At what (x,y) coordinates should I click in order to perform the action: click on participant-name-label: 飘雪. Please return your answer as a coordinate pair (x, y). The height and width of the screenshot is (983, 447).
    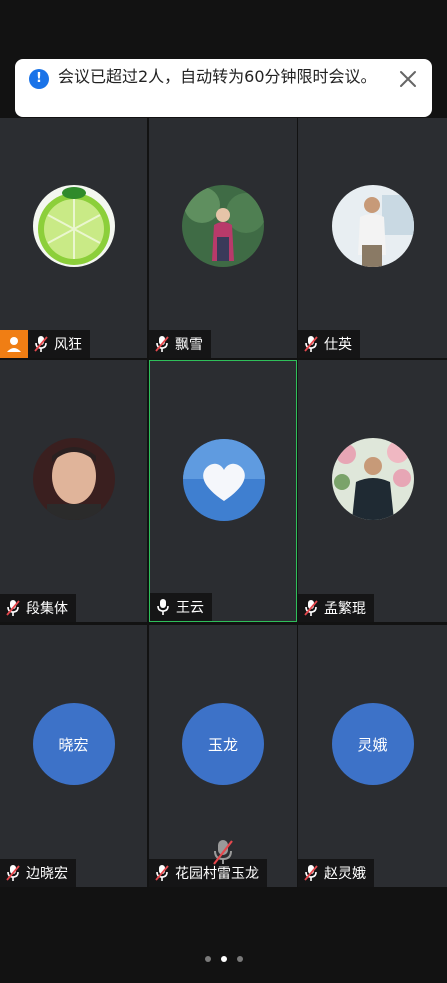
    Looking at the image, I should click on (180, 344).